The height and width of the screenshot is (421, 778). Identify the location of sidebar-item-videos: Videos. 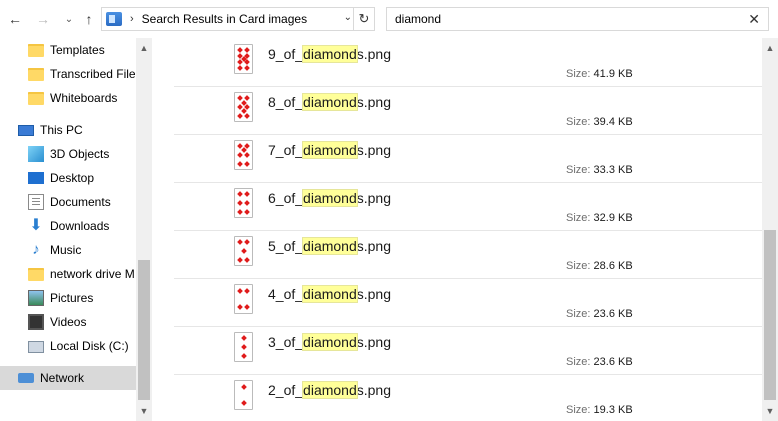
(68, 322).